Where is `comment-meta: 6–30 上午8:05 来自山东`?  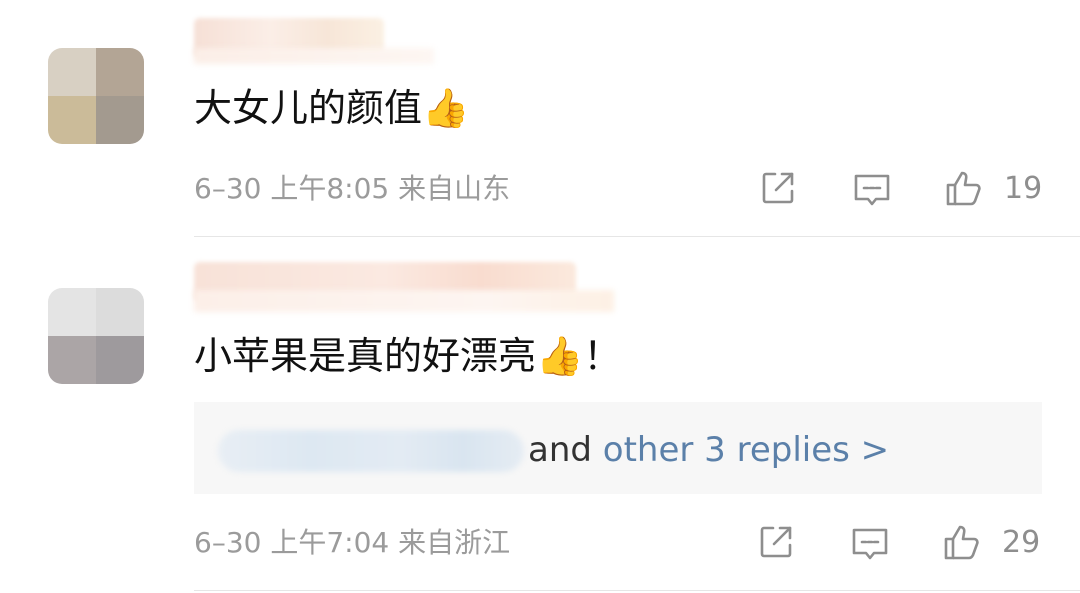 comment-meta: 6–30 上午8:05 来自山东 is located at coordinates (352, 189).